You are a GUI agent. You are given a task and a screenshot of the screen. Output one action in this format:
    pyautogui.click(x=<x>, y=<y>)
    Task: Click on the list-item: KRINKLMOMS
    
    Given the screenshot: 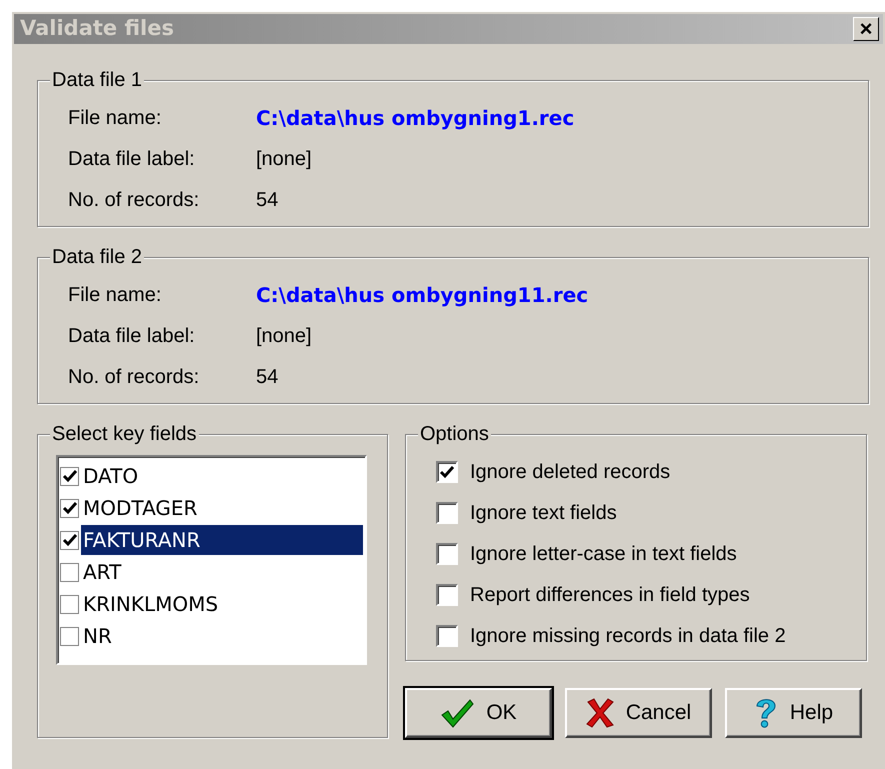 What is the action you would take?
    pyautogui.click(x=222, y=604)
    